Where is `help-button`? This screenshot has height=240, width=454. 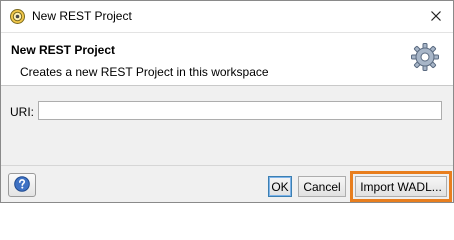
help-button is located at coordinates (22, 185).